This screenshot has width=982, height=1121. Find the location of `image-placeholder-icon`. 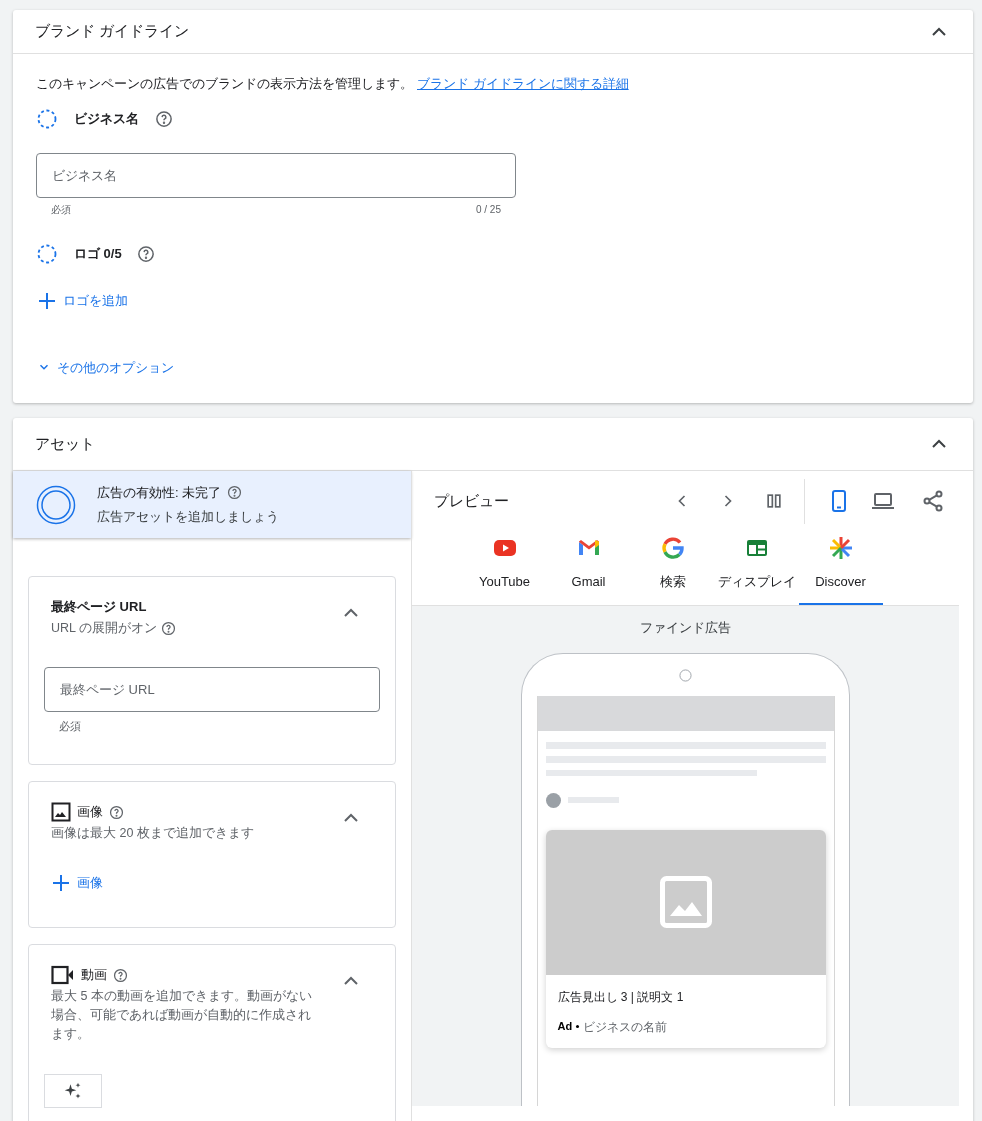

image-placeholder-icon is located at coordinates (685, 902).